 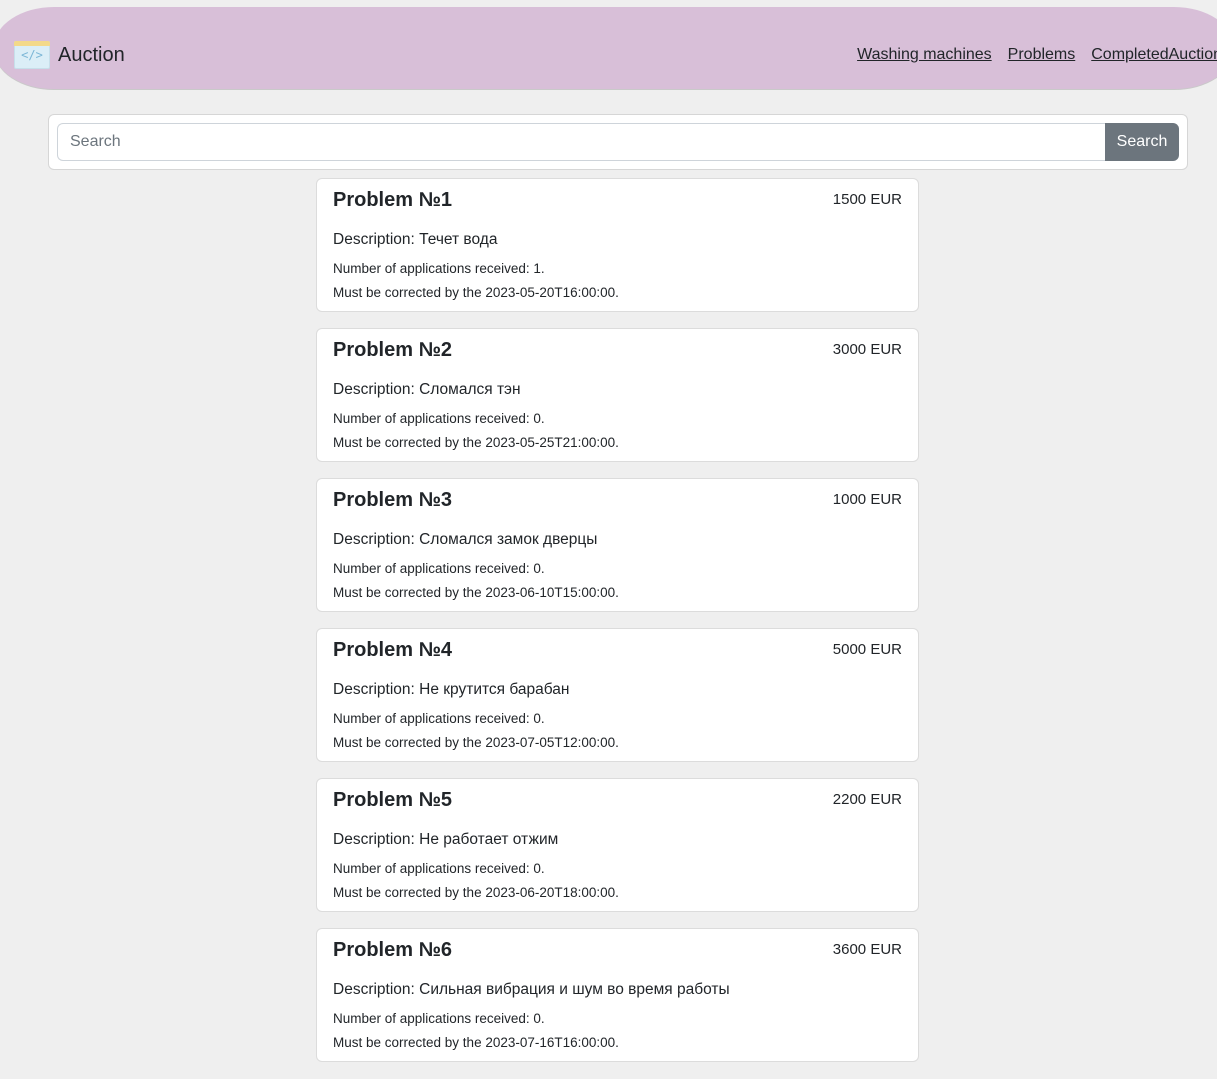 I want to click on problem-applications: Number of applications received: 1., so click(x=439, y=268).